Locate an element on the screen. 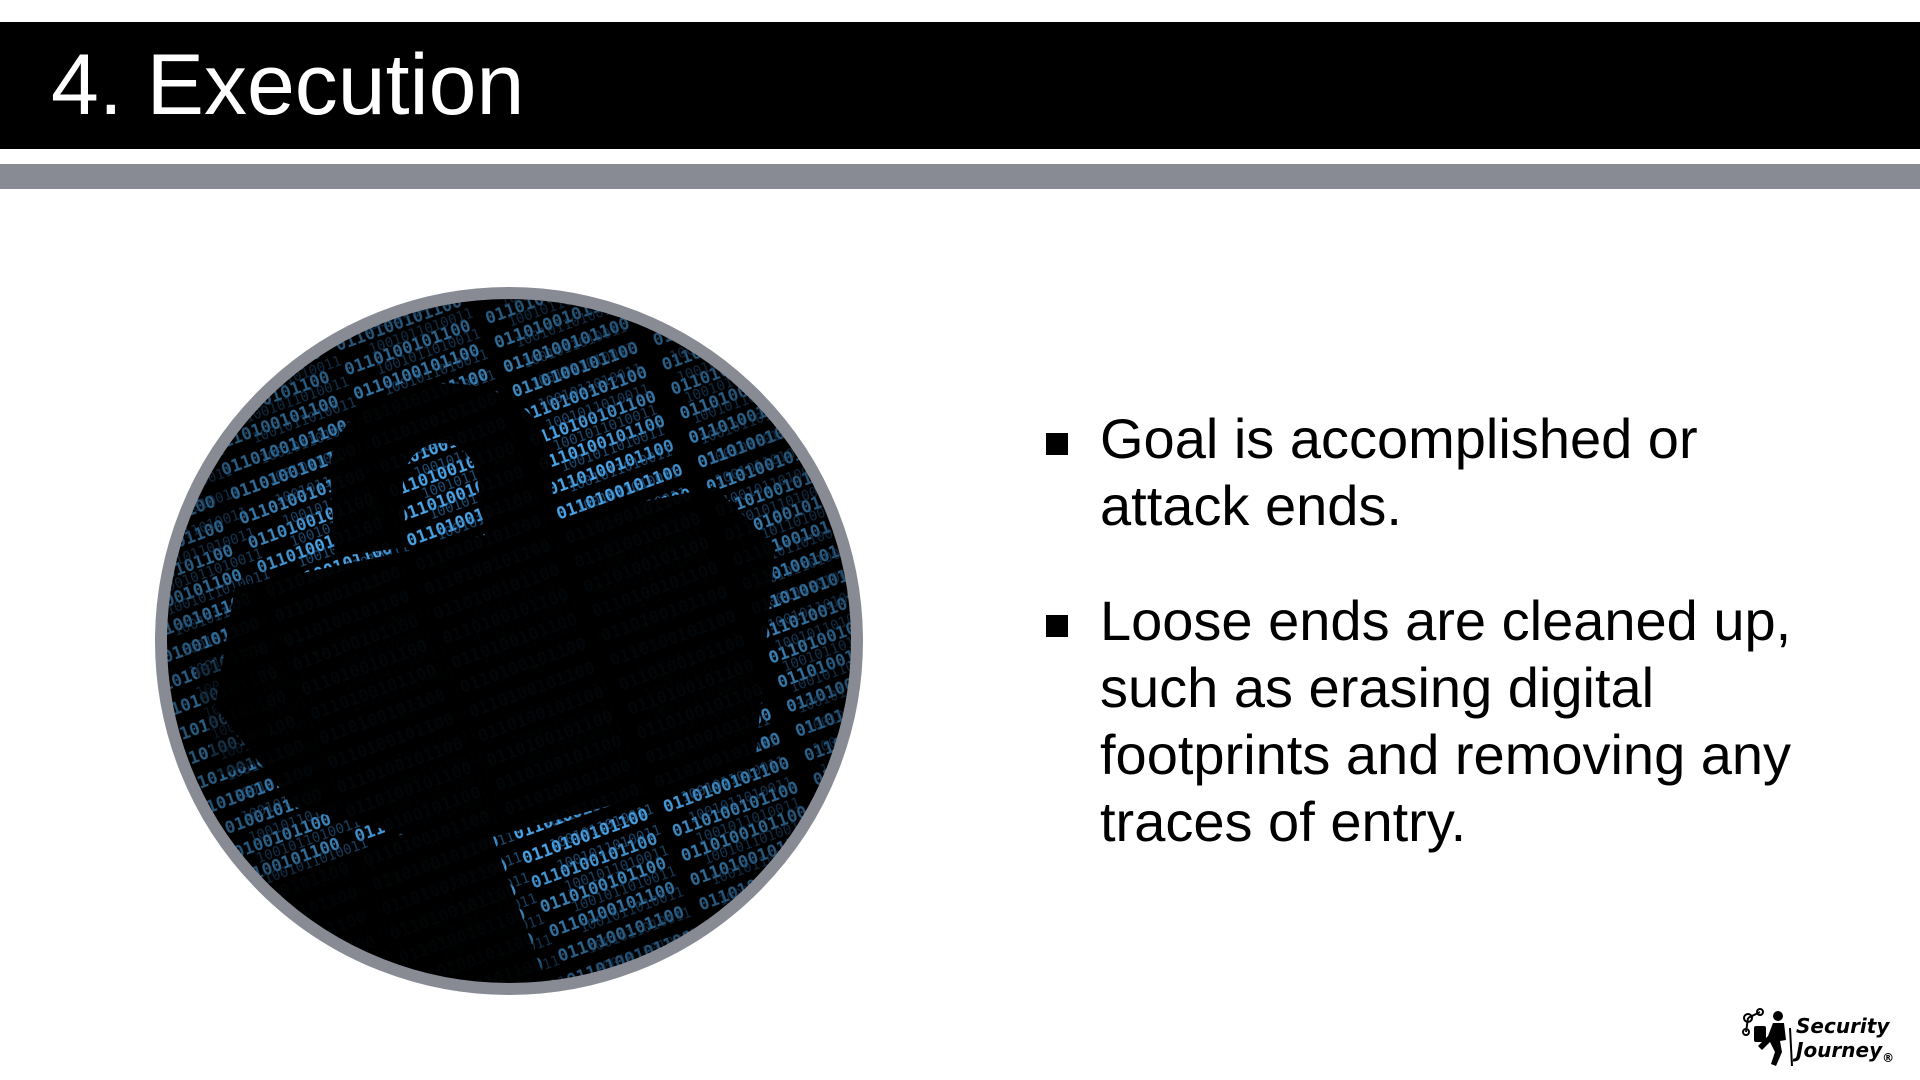 This screenshot has height=1080, width=1920. logo-line-1: Security is located at coordinates (1843, 1026).